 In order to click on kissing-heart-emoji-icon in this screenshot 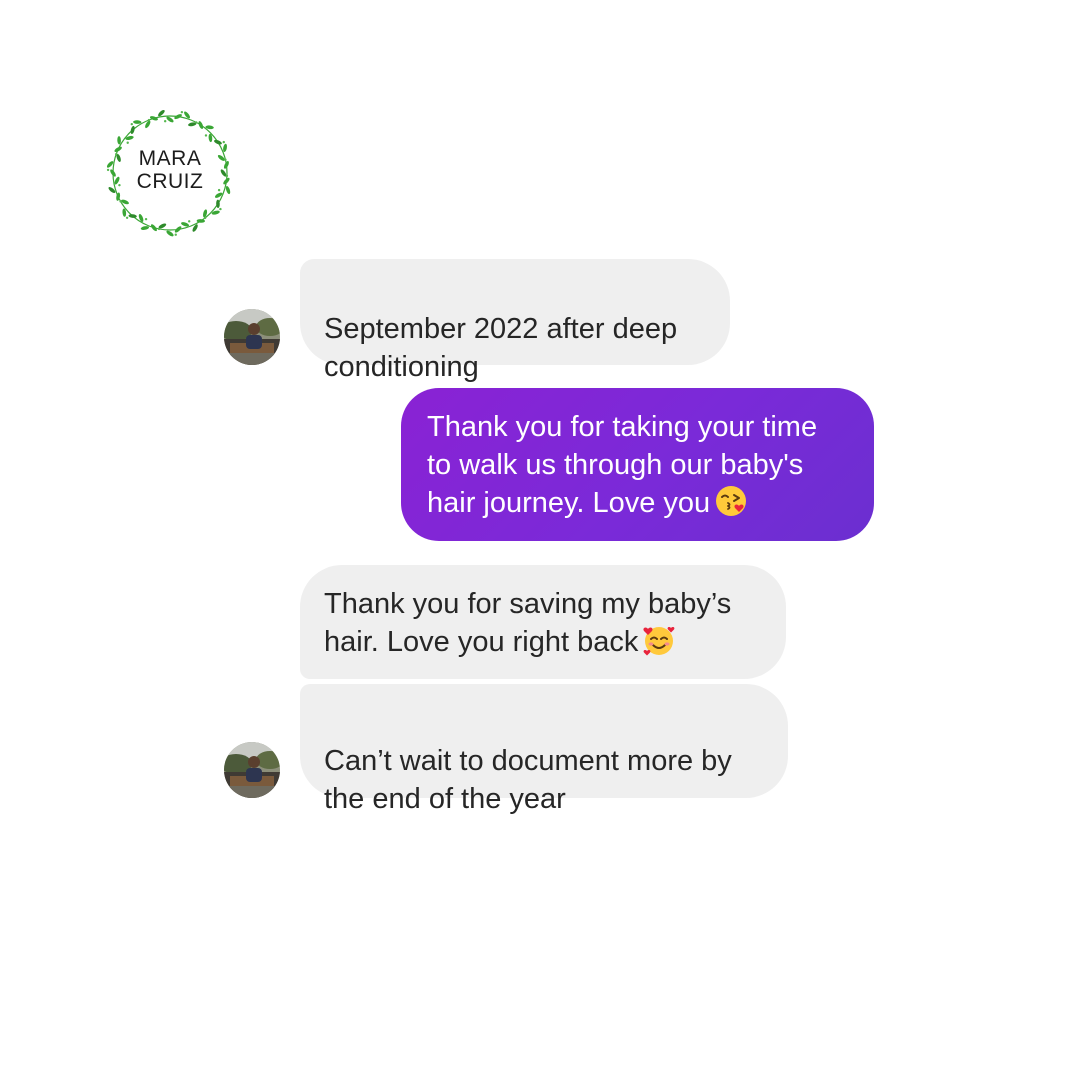, I will do `click(731, 501)`.